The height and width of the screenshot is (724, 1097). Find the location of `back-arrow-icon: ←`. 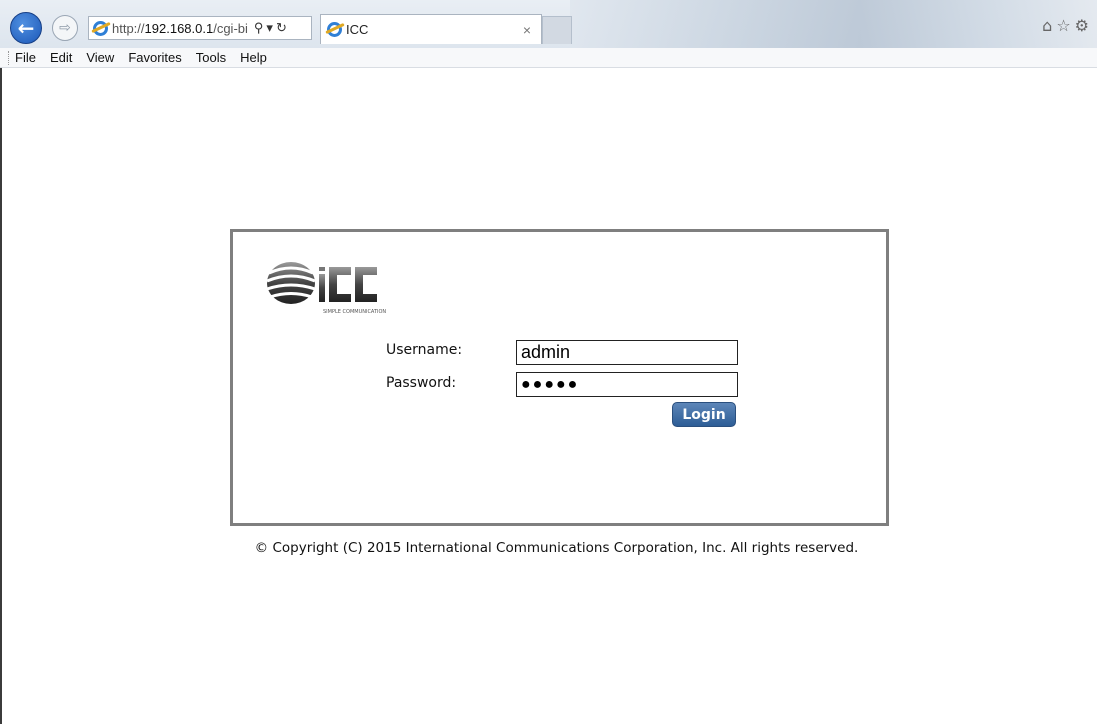

back-arrow-icon: ← is located at coordinates (26, 28).